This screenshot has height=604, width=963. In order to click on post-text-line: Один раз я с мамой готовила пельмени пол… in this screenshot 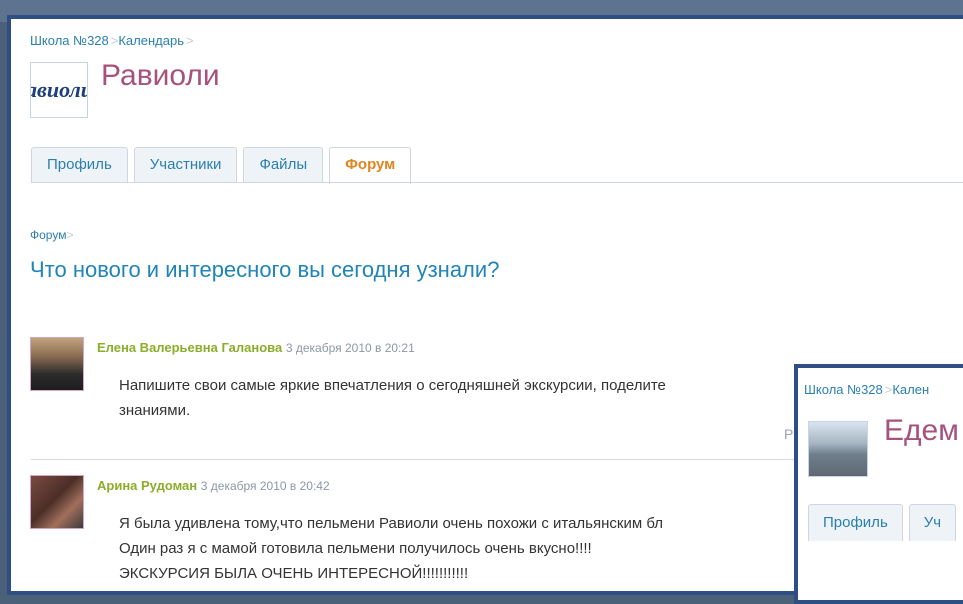, I will do `click(355, 548)`.